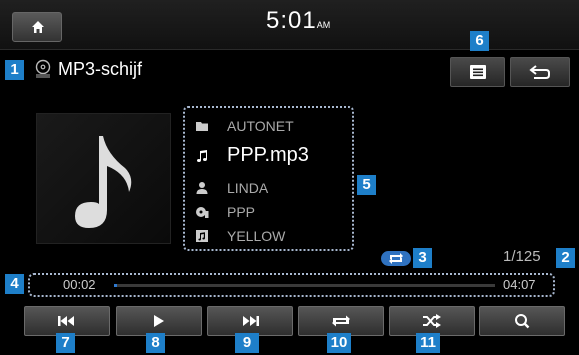 This screenshot has width=579, height=355. I want to click on folder-icon, so click(202, 126).